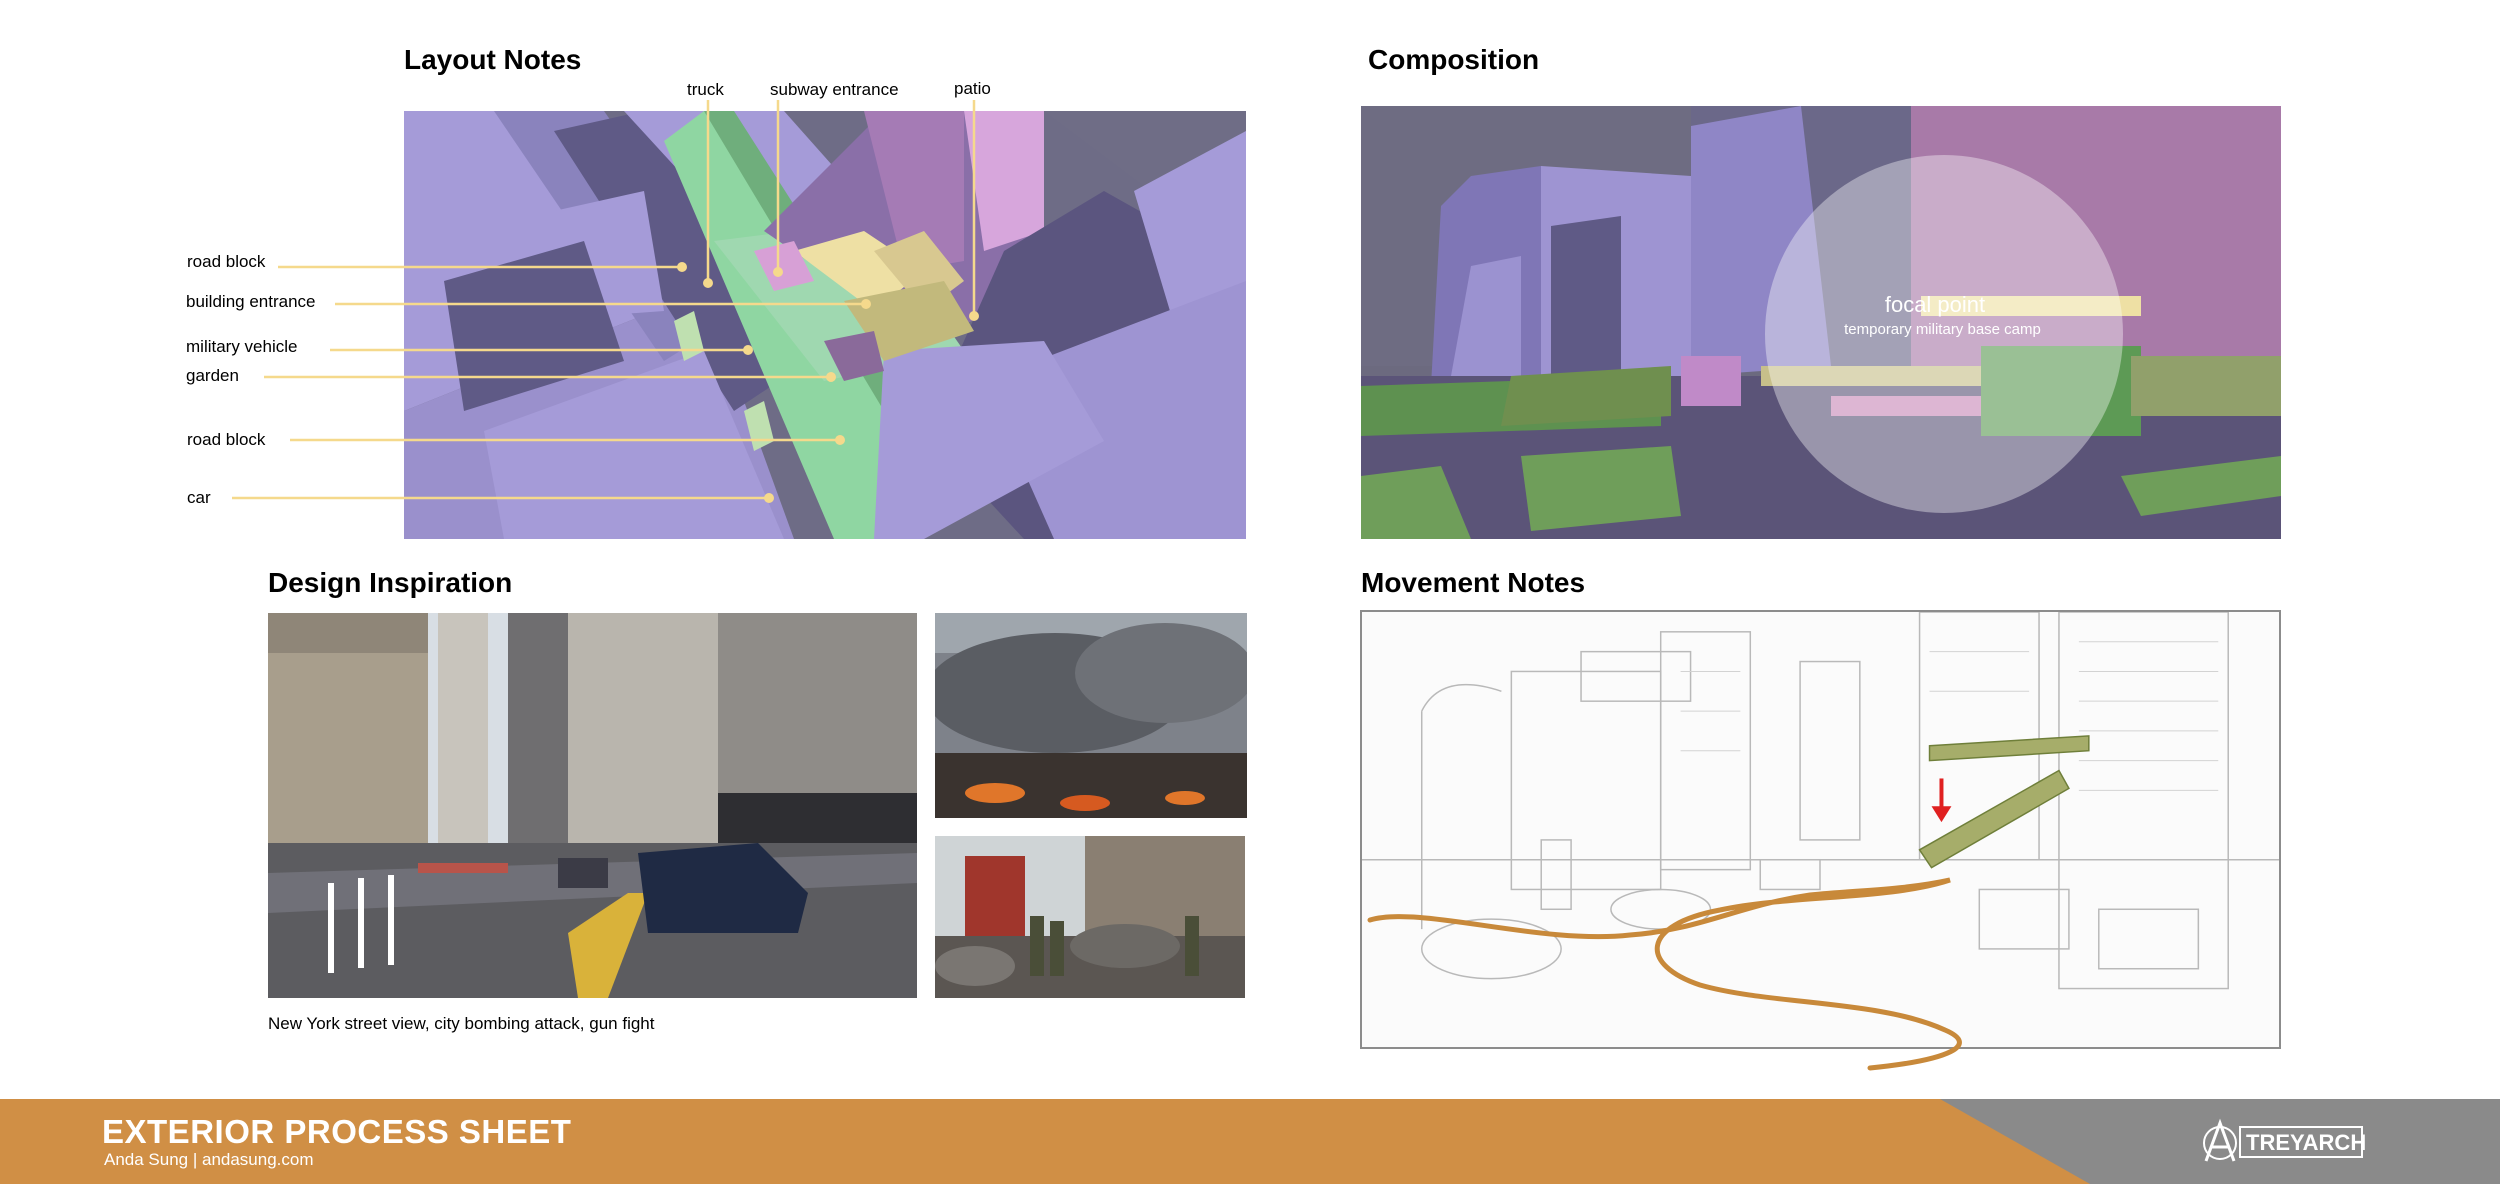  I want to click on label-truck: truck, so click(705, 89).